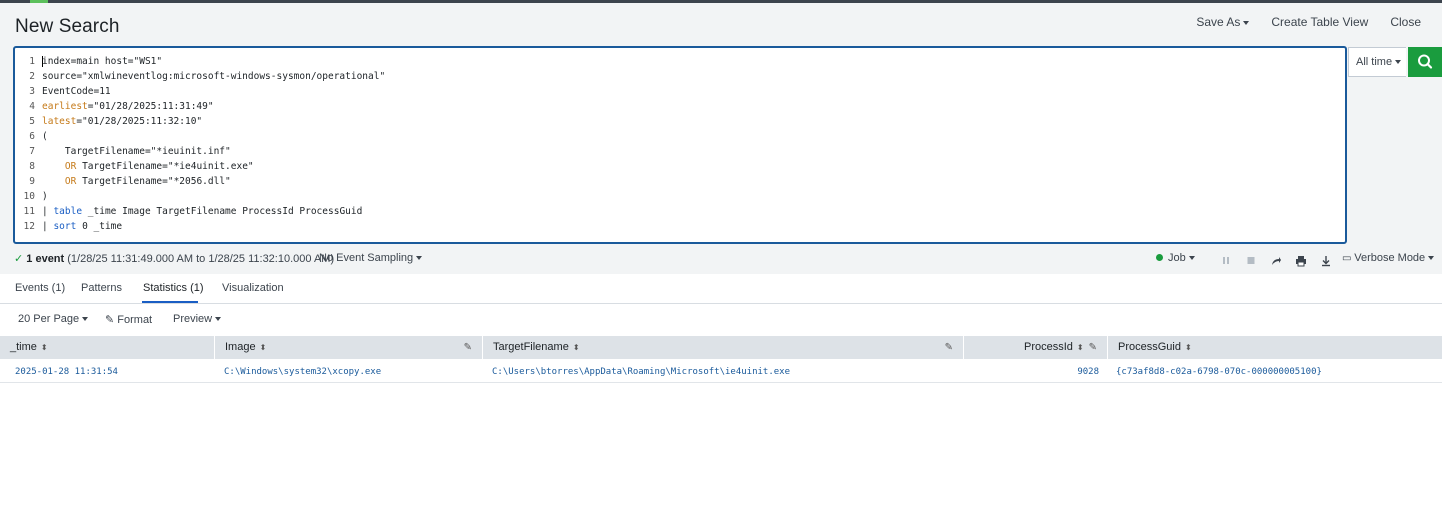 Image resolution: width=1442 pixels, height=507 pixels. What do you see at coordinates (1031, 372) in the screenshot?
I see `cell-processid: 9028` at bounding box center [1031, 372].